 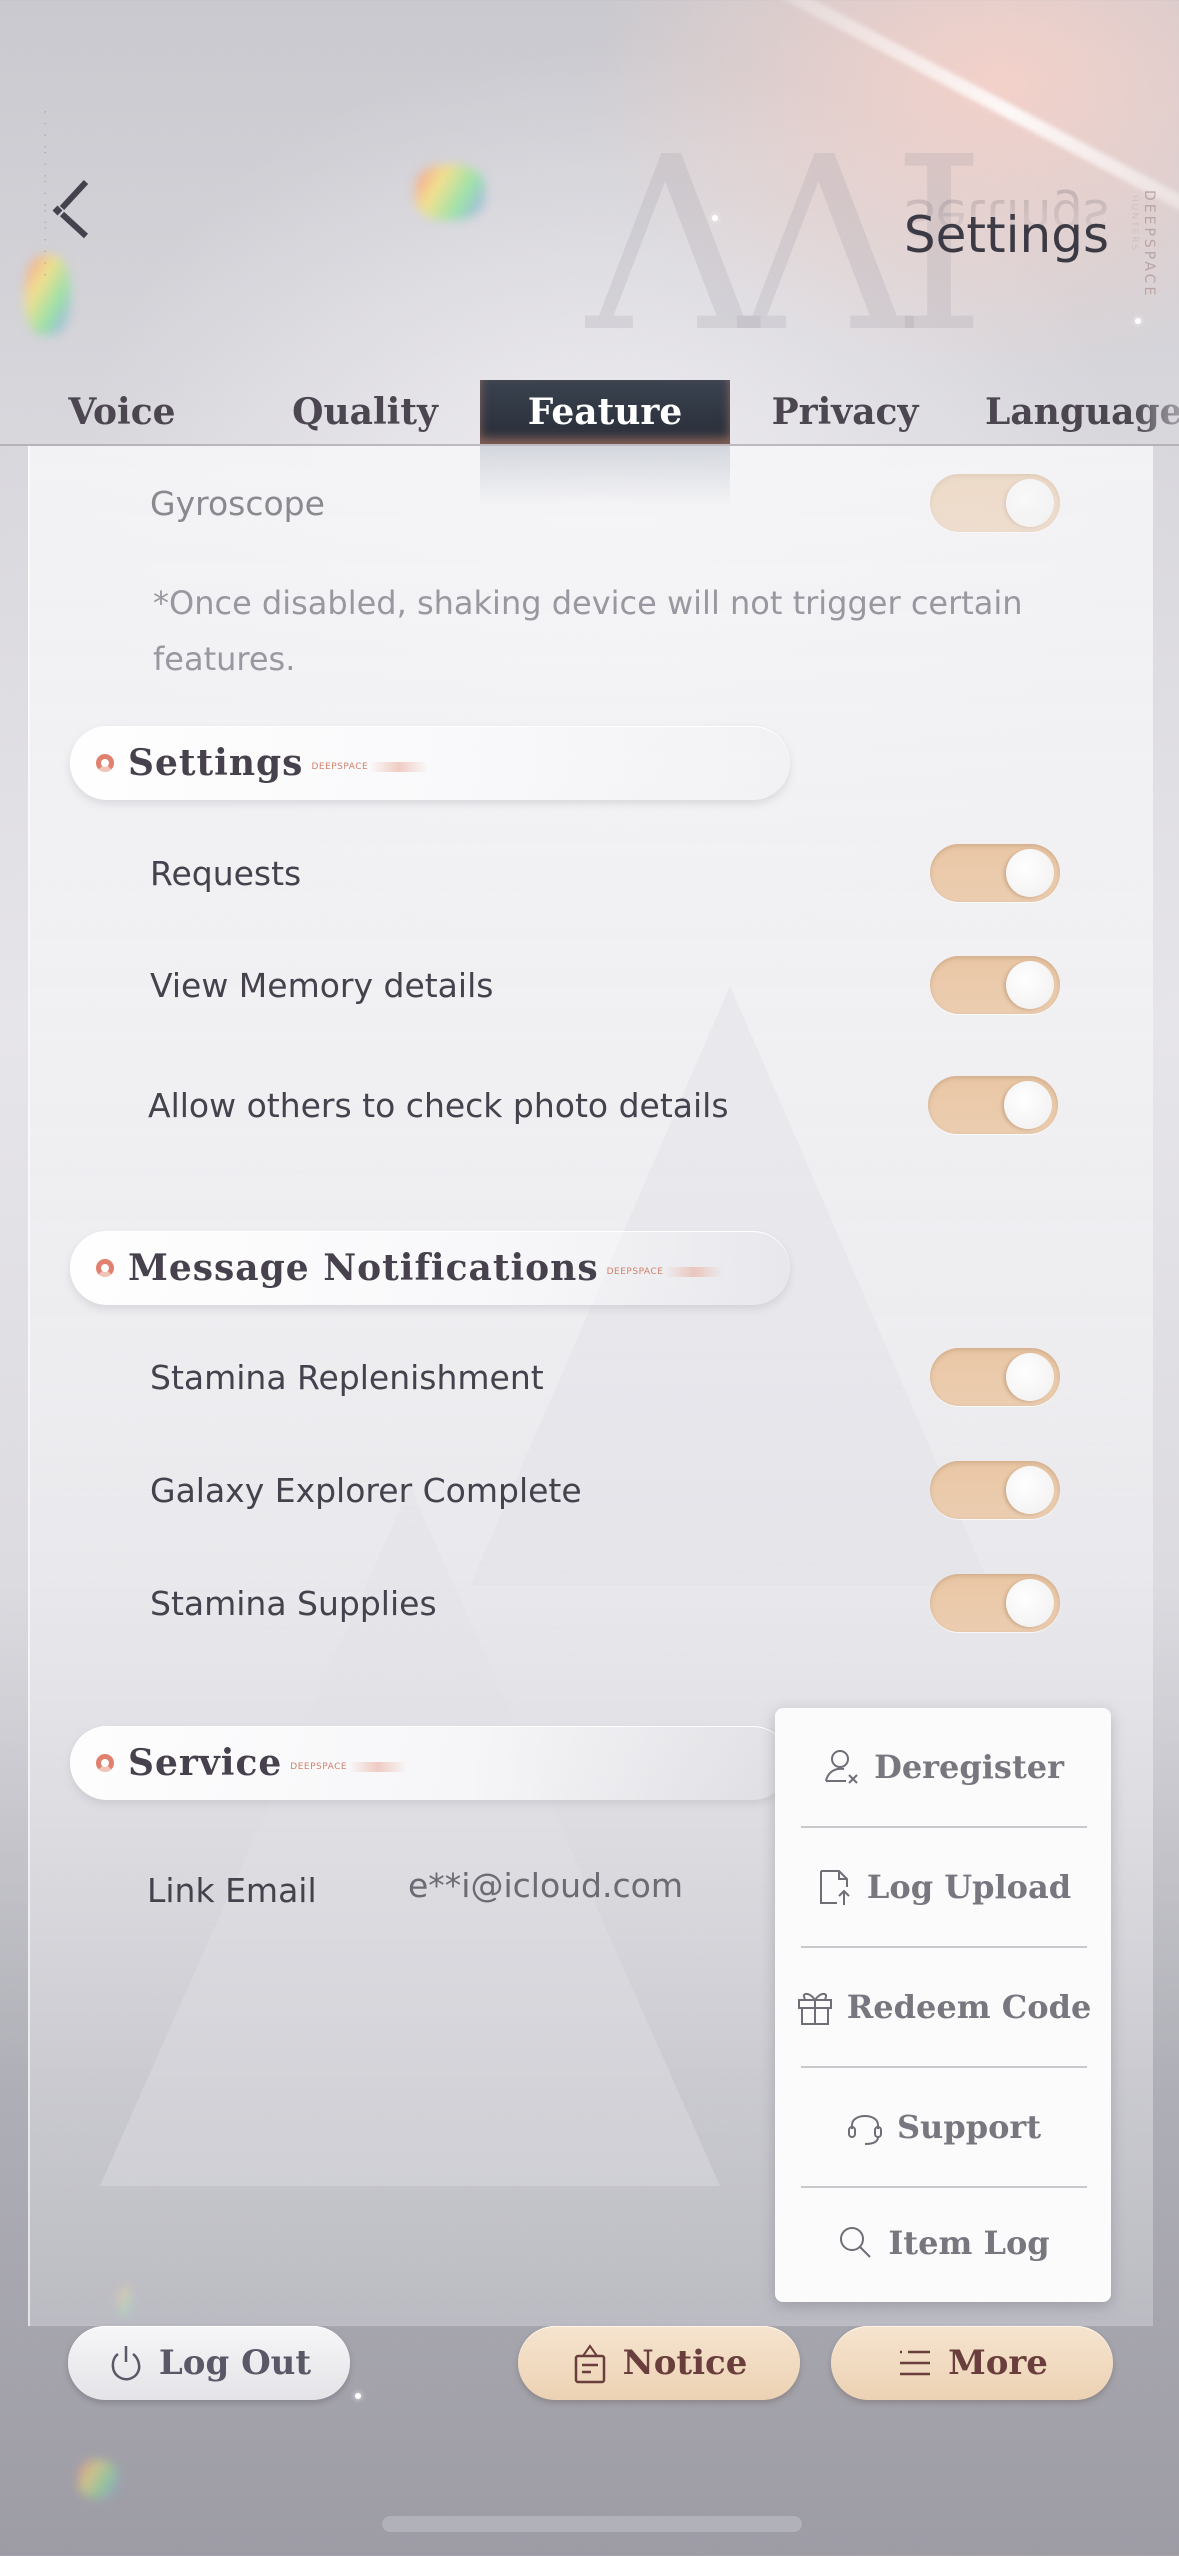 I want to click on menu-item-deregister: Deregister, so click(x=943, y=1767).